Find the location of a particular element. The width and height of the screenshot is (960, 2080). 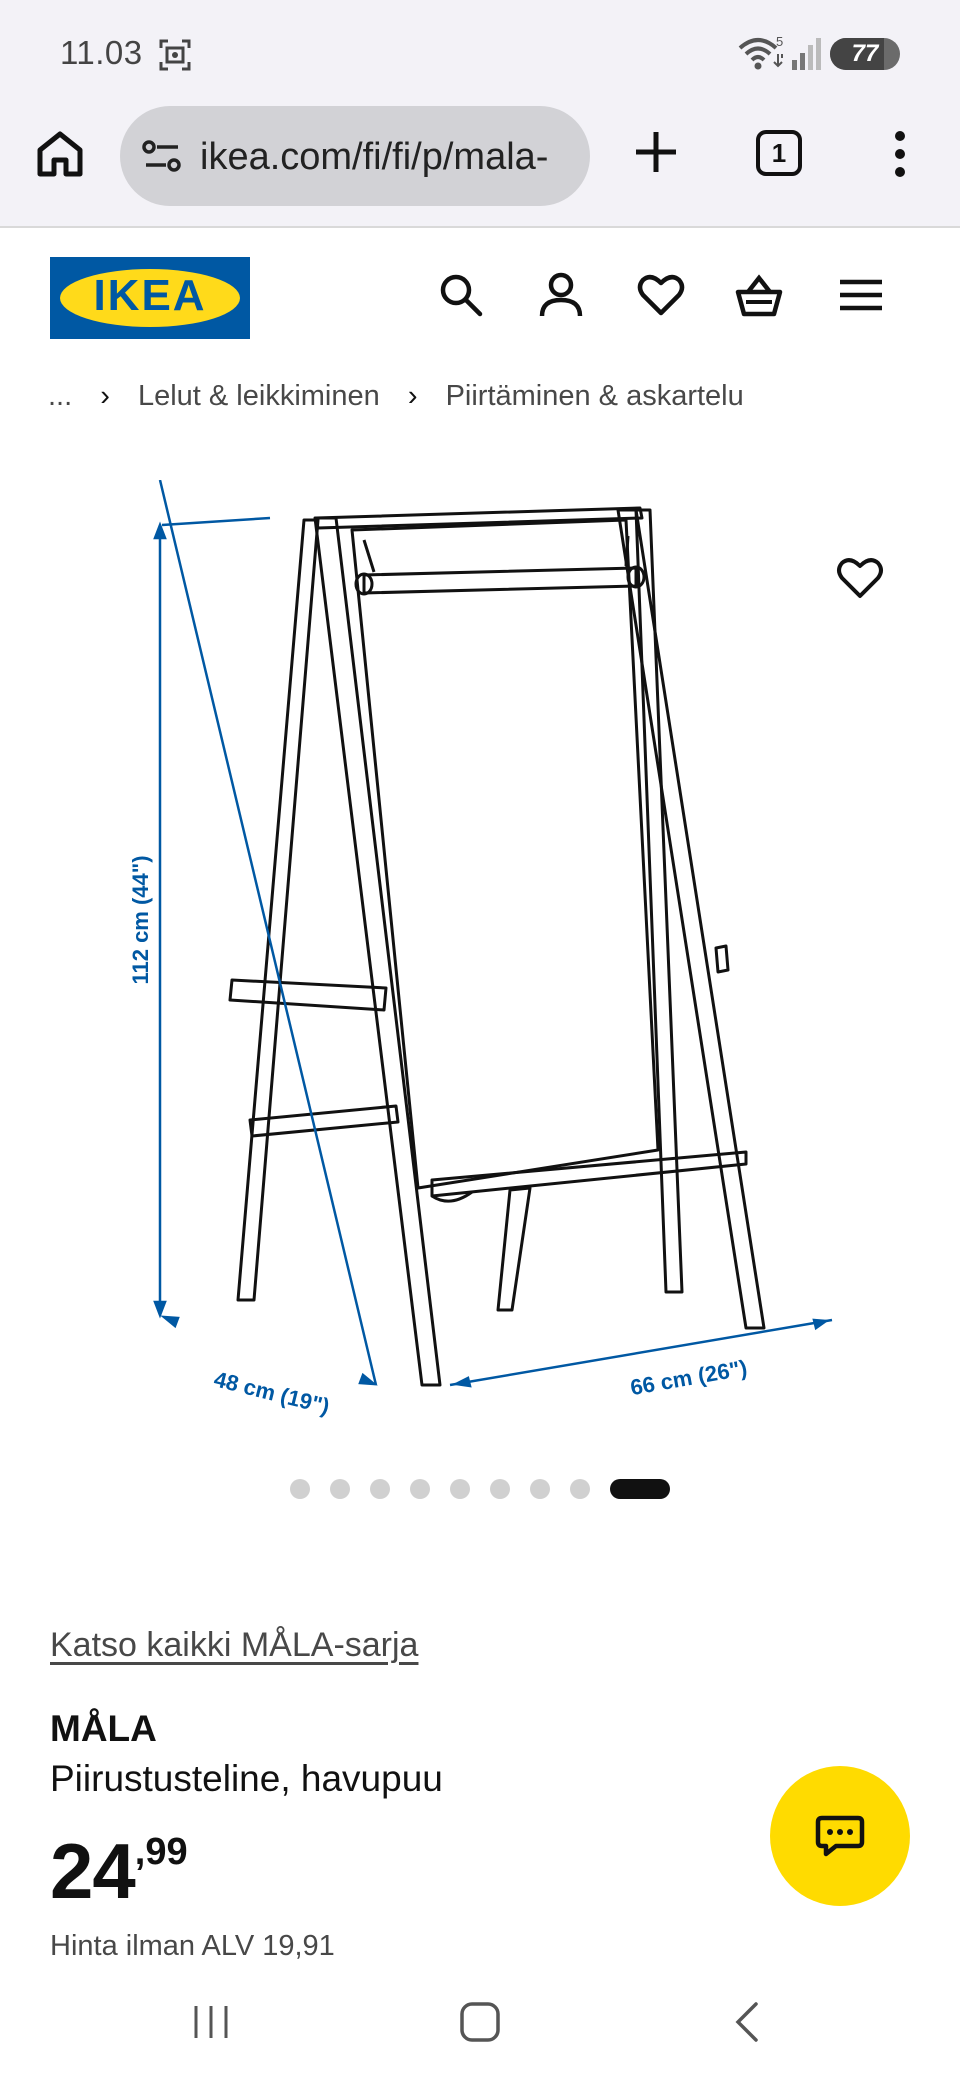

wifi-icon: 5 is located at coordinates (760, 52).